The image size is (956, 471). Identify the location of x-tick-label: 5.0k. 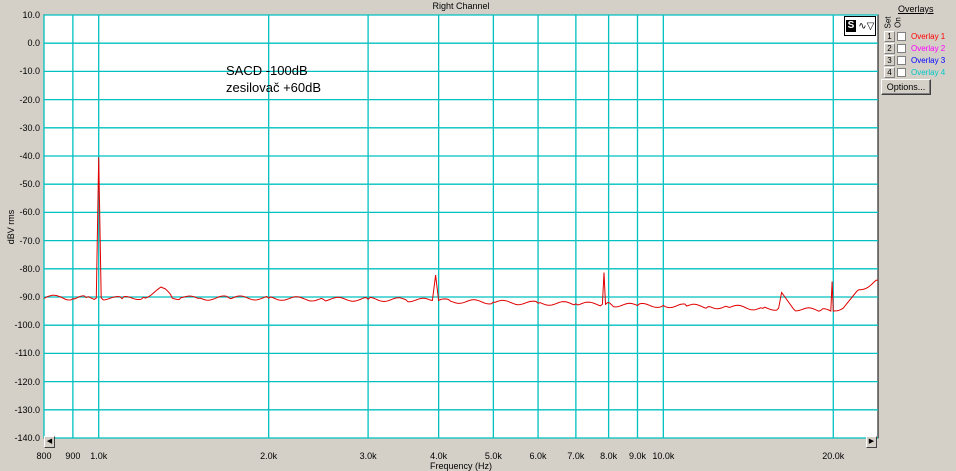
(493, 456).